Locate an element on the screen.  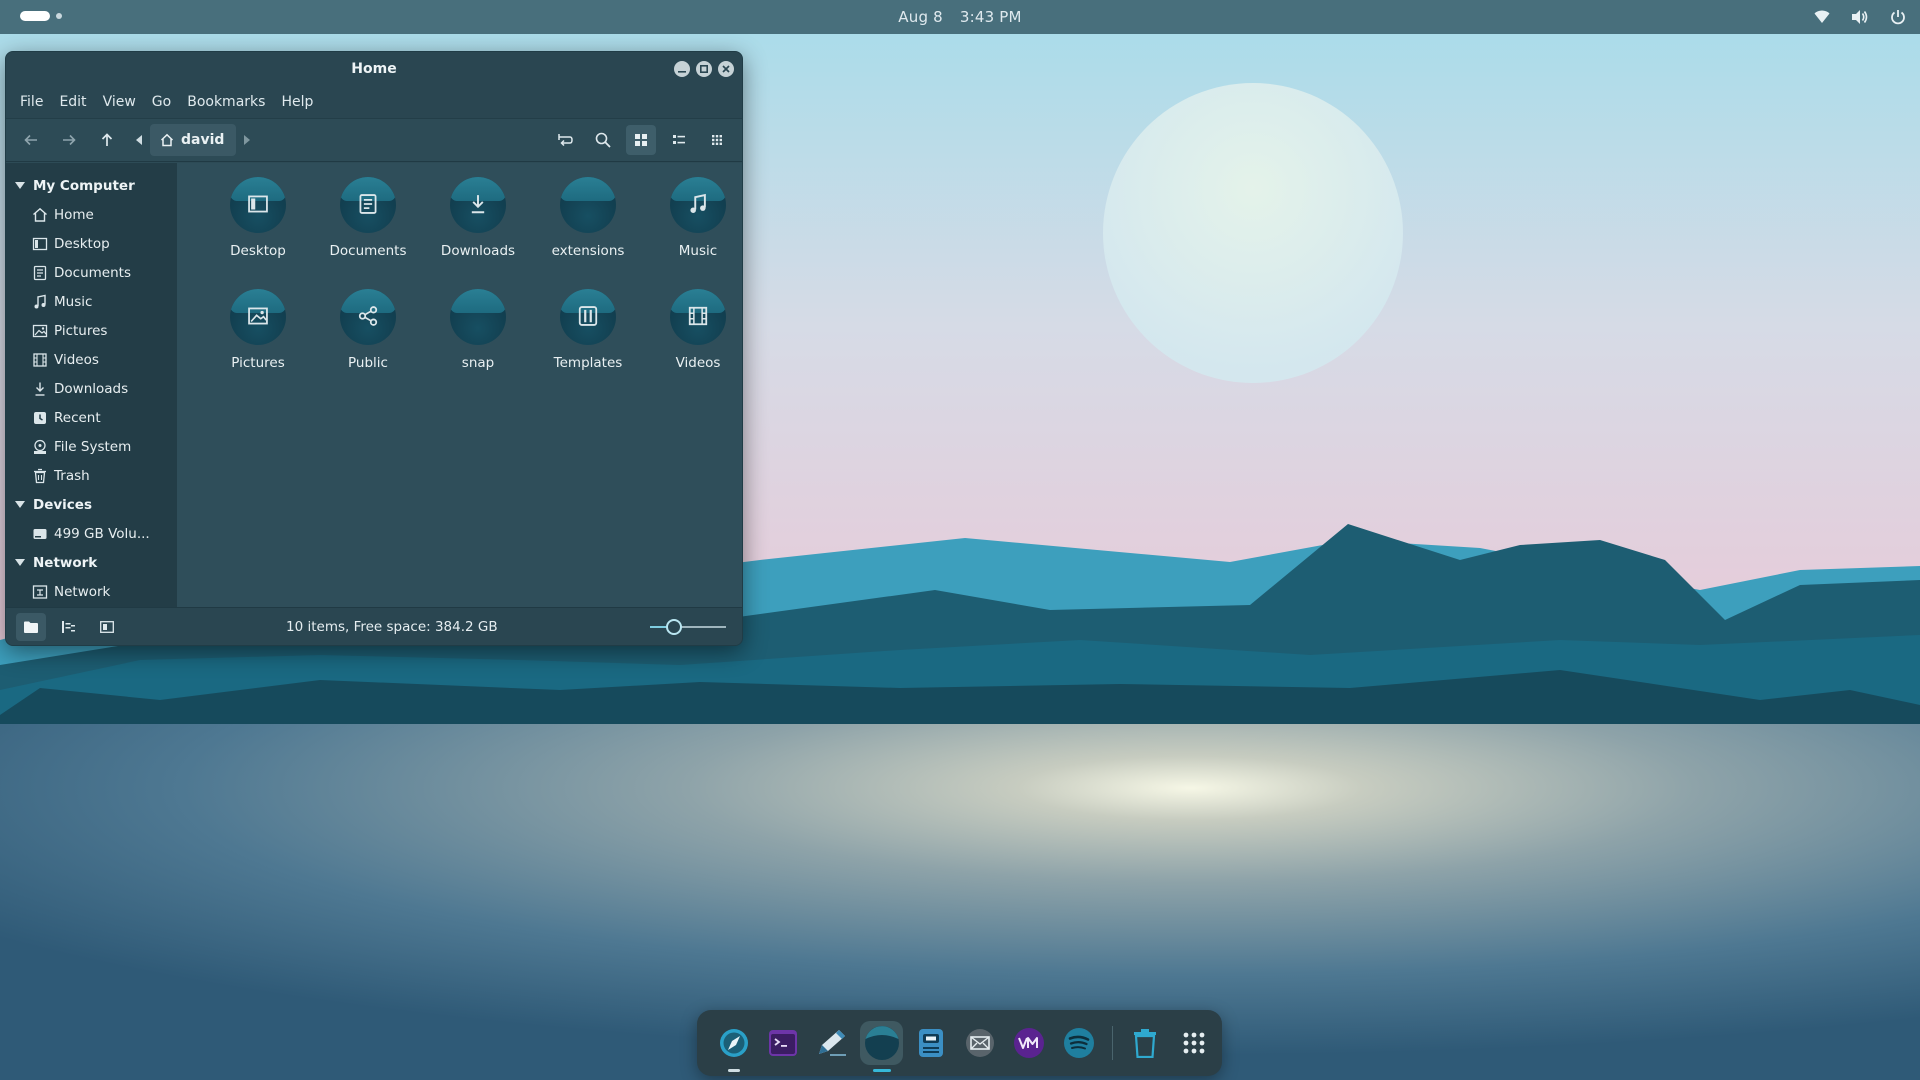
folder-public: Public is located at coordinates (368, 330).